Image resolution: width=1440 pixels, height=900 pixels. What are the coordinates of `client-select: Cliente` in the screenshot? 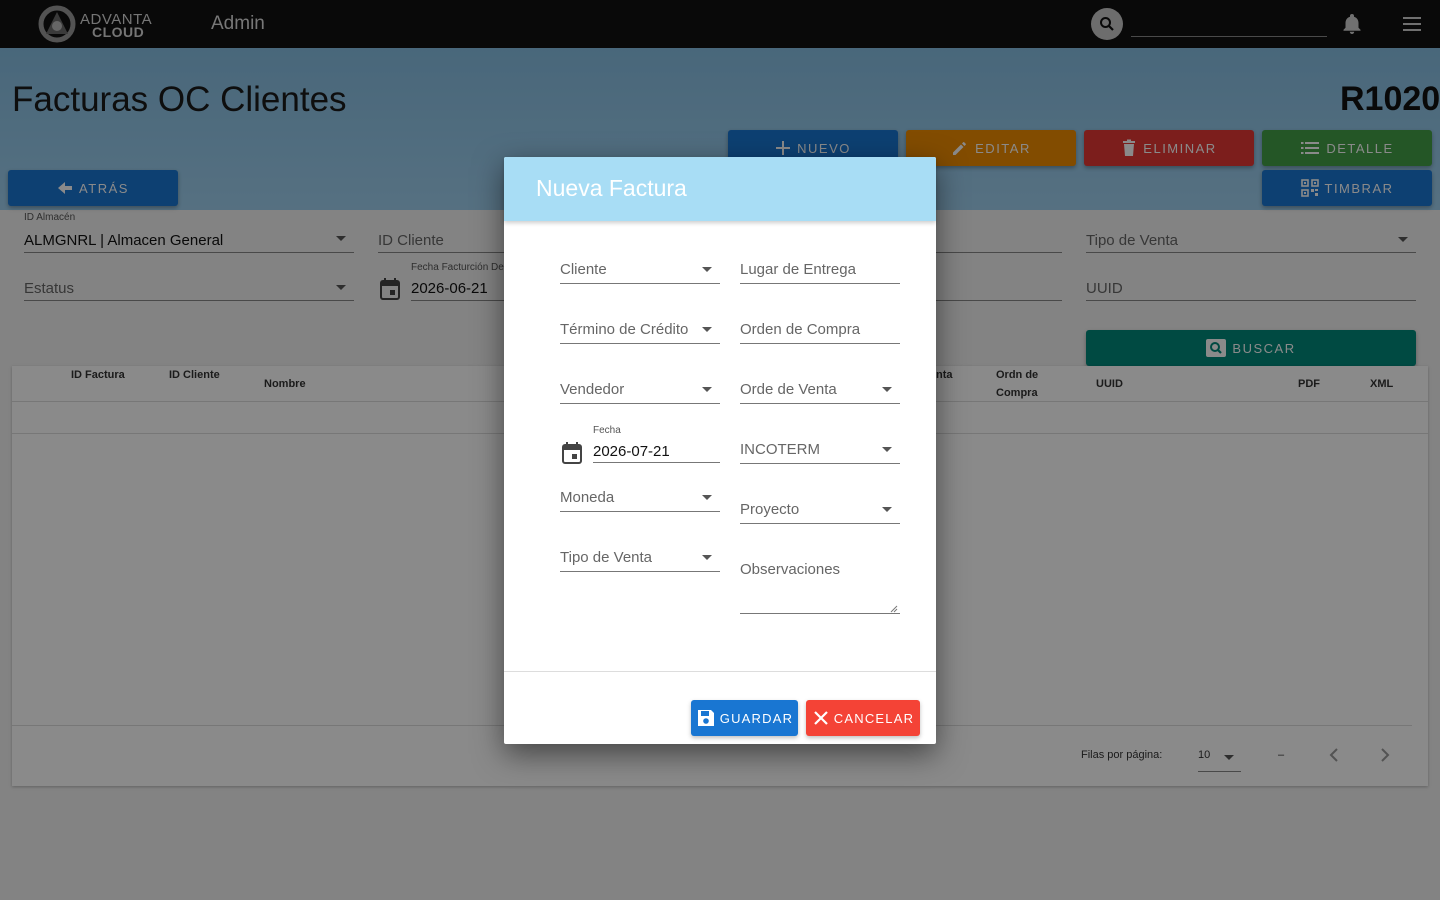 It's located at (640, 272).